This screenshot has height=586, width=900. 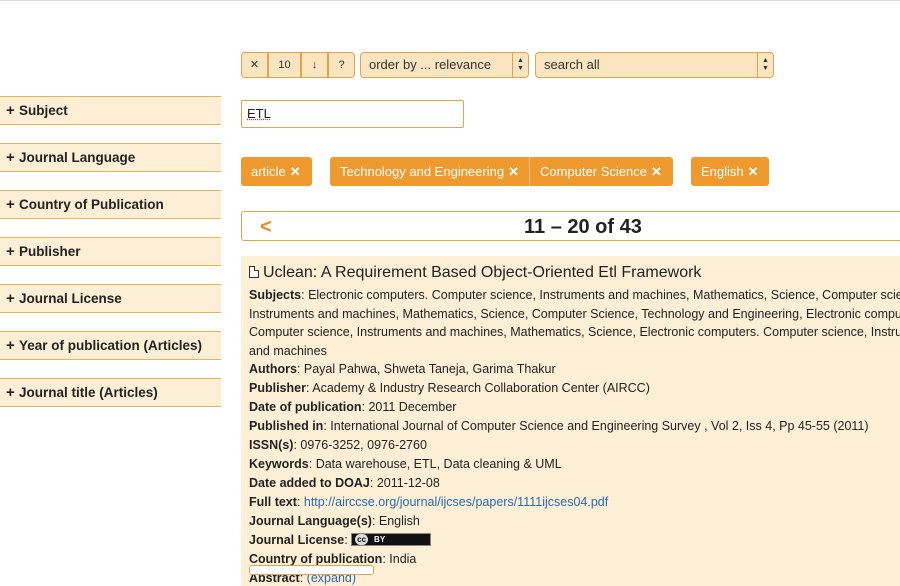 What do you see at coordinates (266, 227) in the screenshot?
I see `previous-page-button: <` at bounding box center [266, 227].